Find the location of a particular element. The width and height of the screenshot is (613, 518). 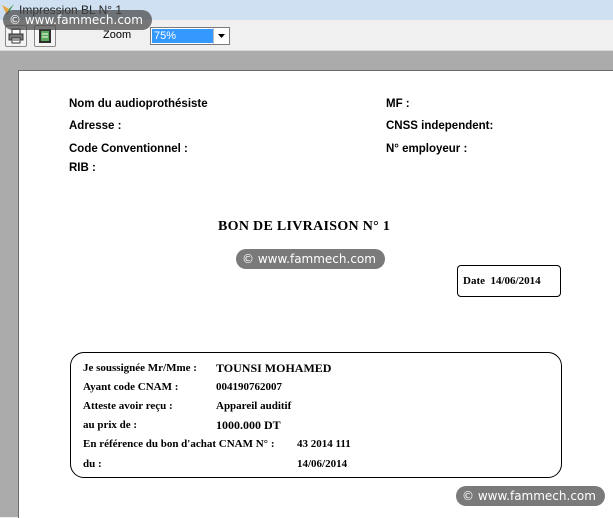

code-conventionnel-label: Code Conventionnel : is located at coordinates (128, 149).